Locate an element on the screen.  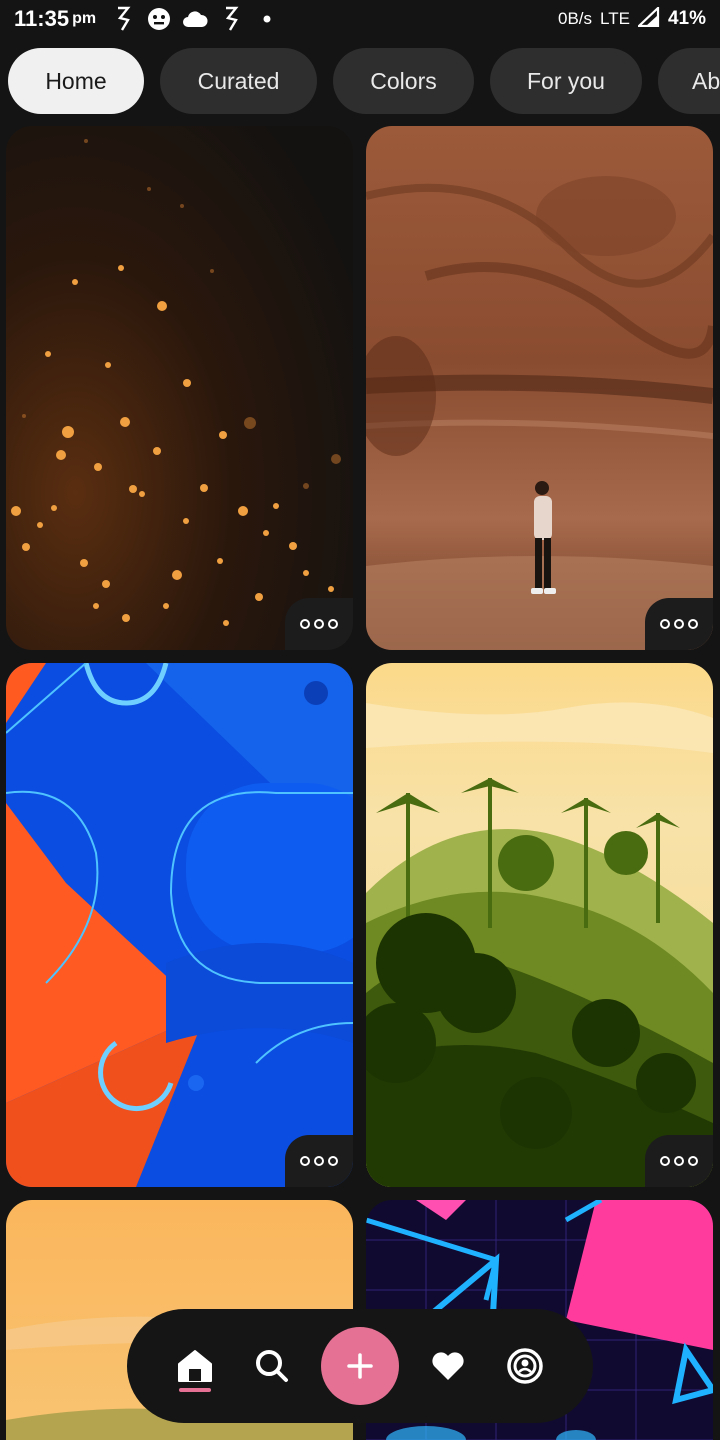
status-bar: 11:35 pm 0B/s LTE 41% is located at coordinates (360, 19).